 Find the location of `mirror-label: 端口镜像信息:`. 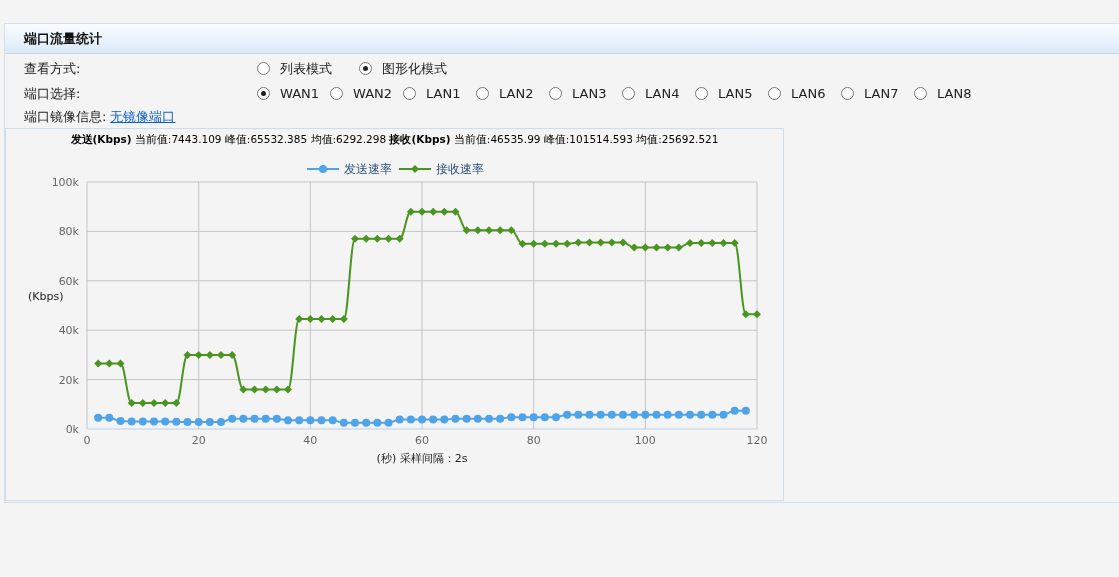

mirror-label: 端口镜像信息: is located at coordinates (65, 117).